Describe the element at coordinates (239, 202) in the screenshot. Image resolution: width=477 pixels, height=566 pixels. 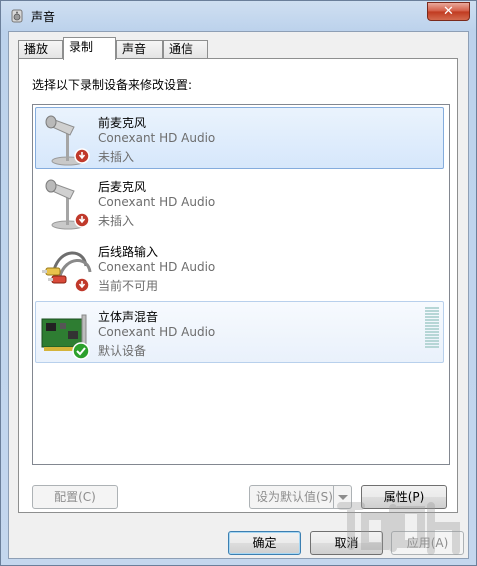
I see `device-item-rear-mic: 后麦克风 Conexant HD Audio 未插入` at that location.